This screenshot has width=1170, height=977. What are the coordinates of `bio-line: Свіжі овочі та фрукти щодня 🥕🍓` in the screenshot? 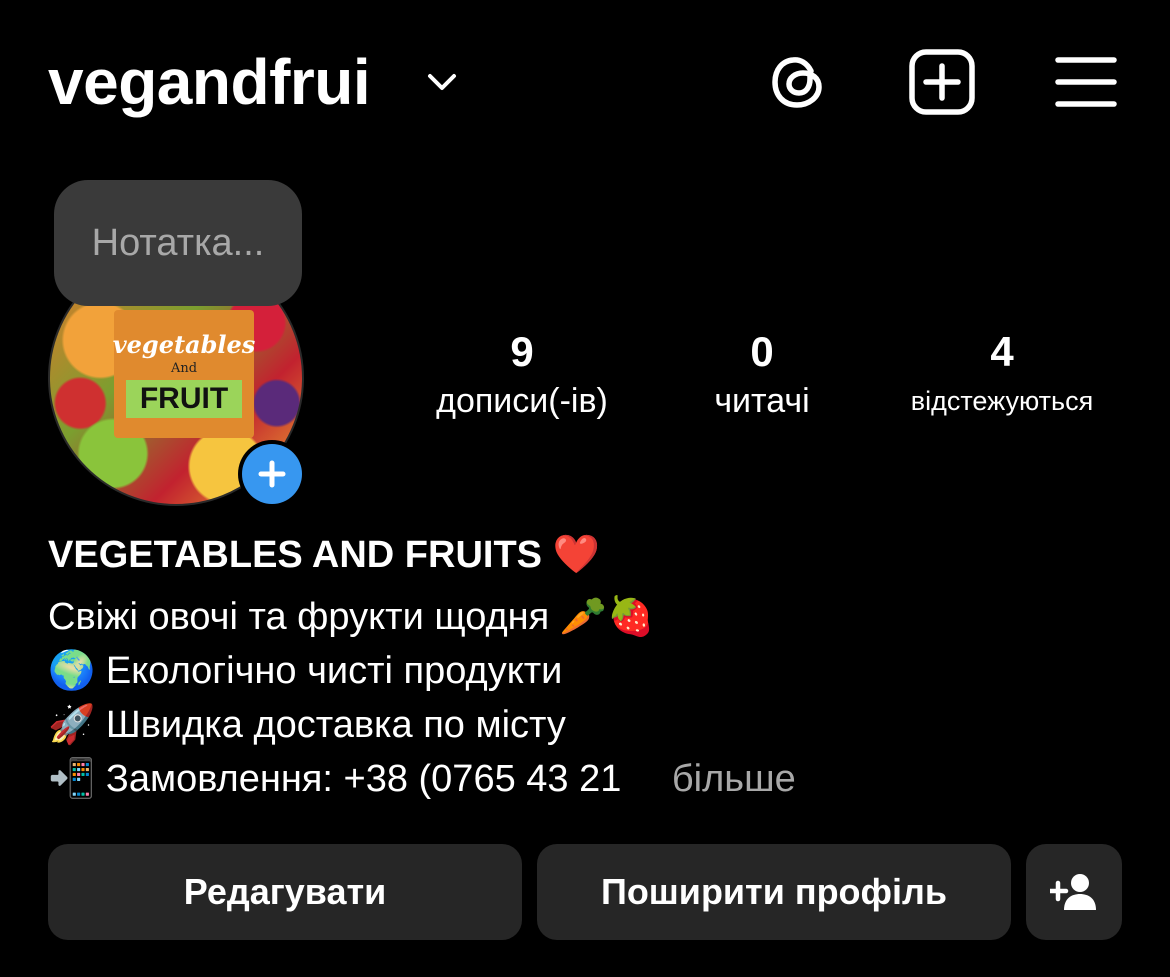 It's located at (351, 617).